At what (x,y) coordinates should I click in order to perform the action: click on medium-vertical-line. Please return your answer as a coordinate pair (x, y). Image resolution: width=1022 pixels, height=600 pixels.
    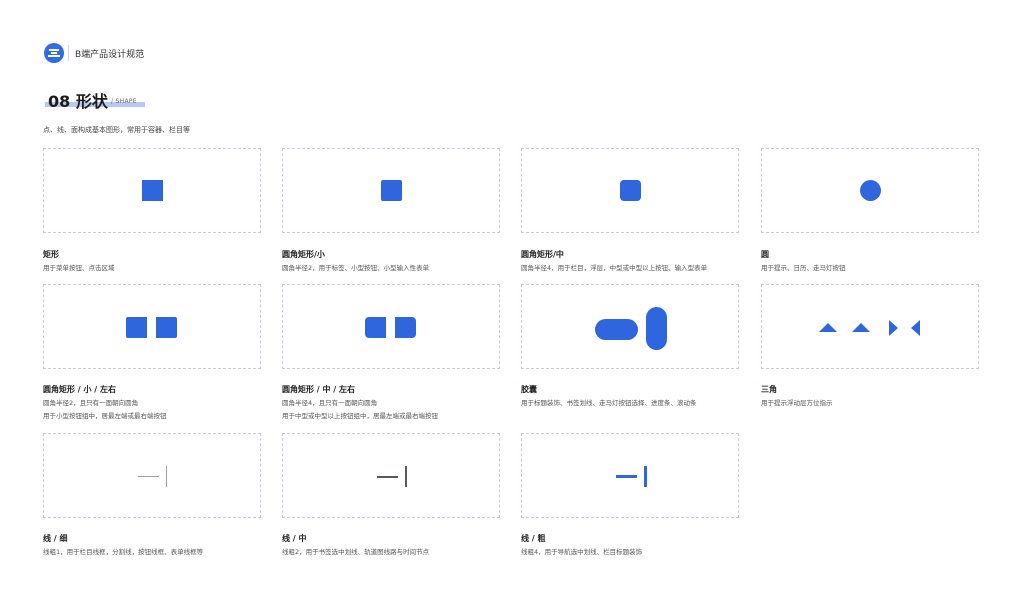
    Looking at the image, I should click on (406, 476).